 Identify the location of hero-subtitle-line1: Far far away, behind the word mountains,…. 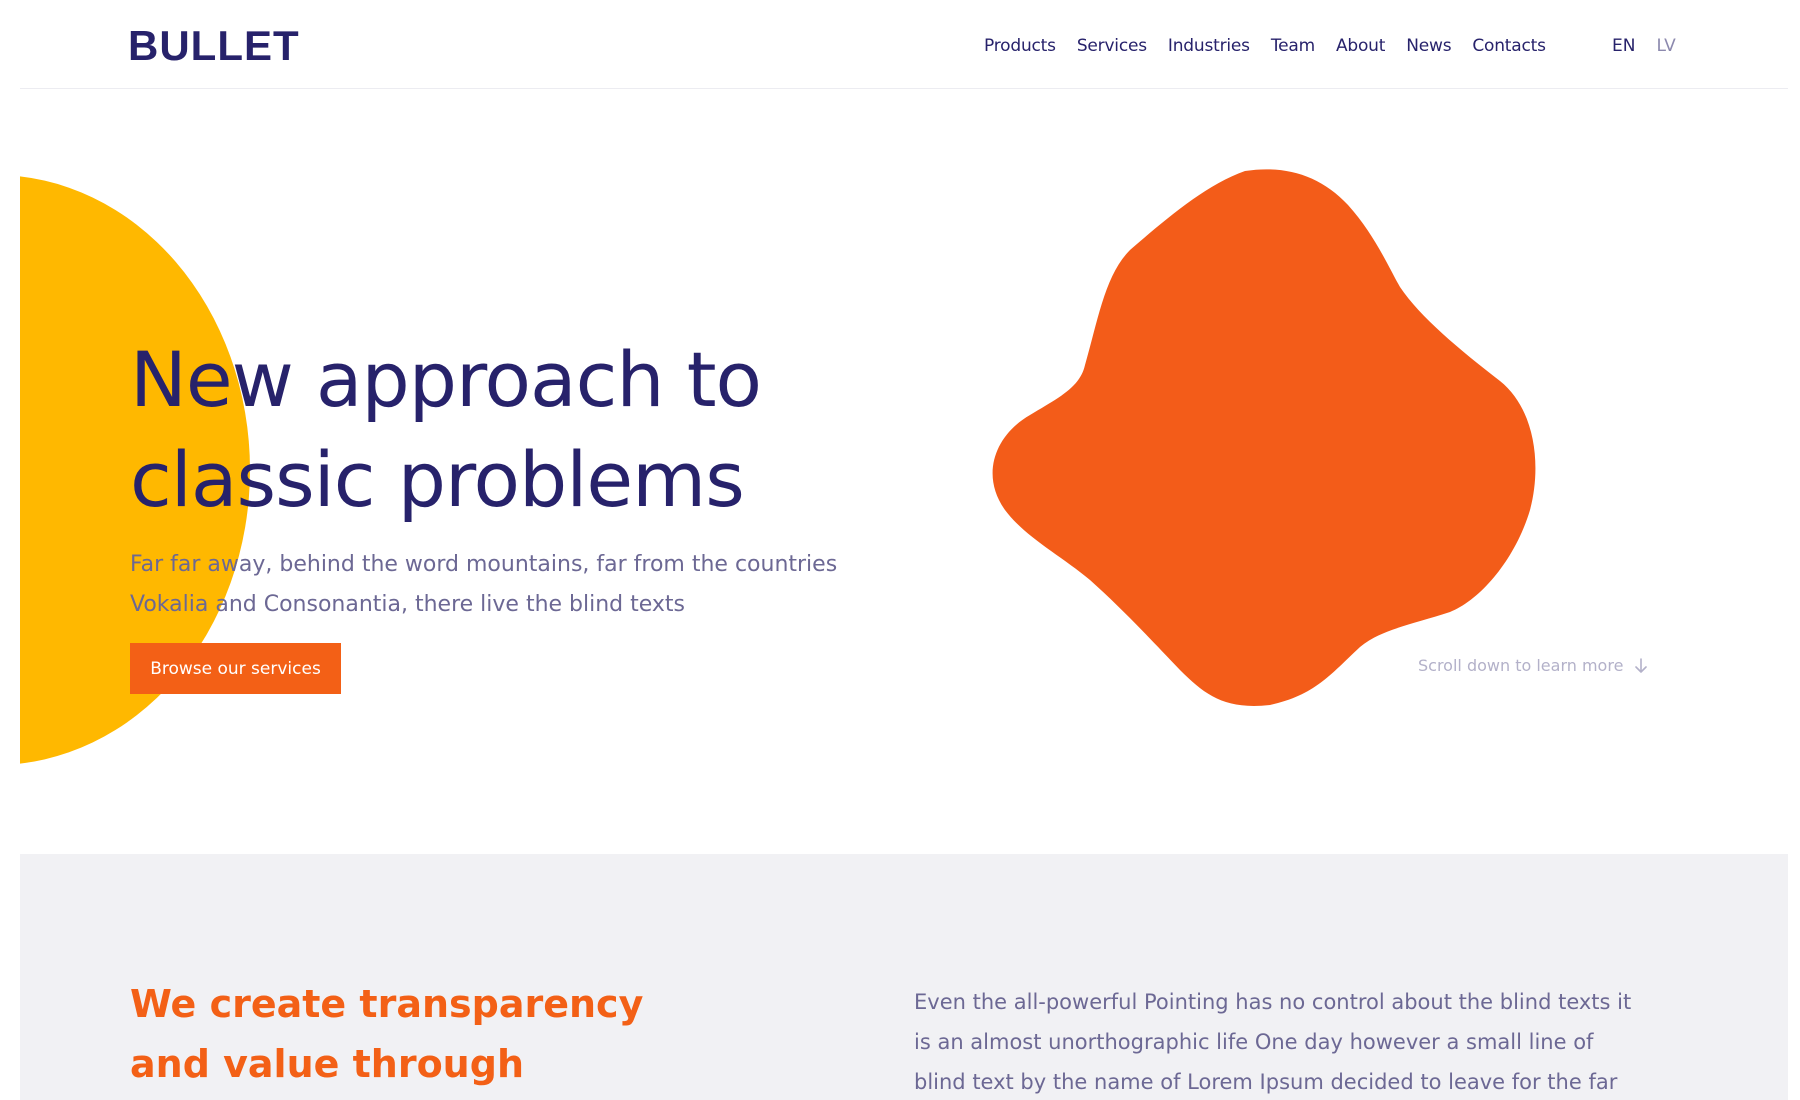
(484, 564).